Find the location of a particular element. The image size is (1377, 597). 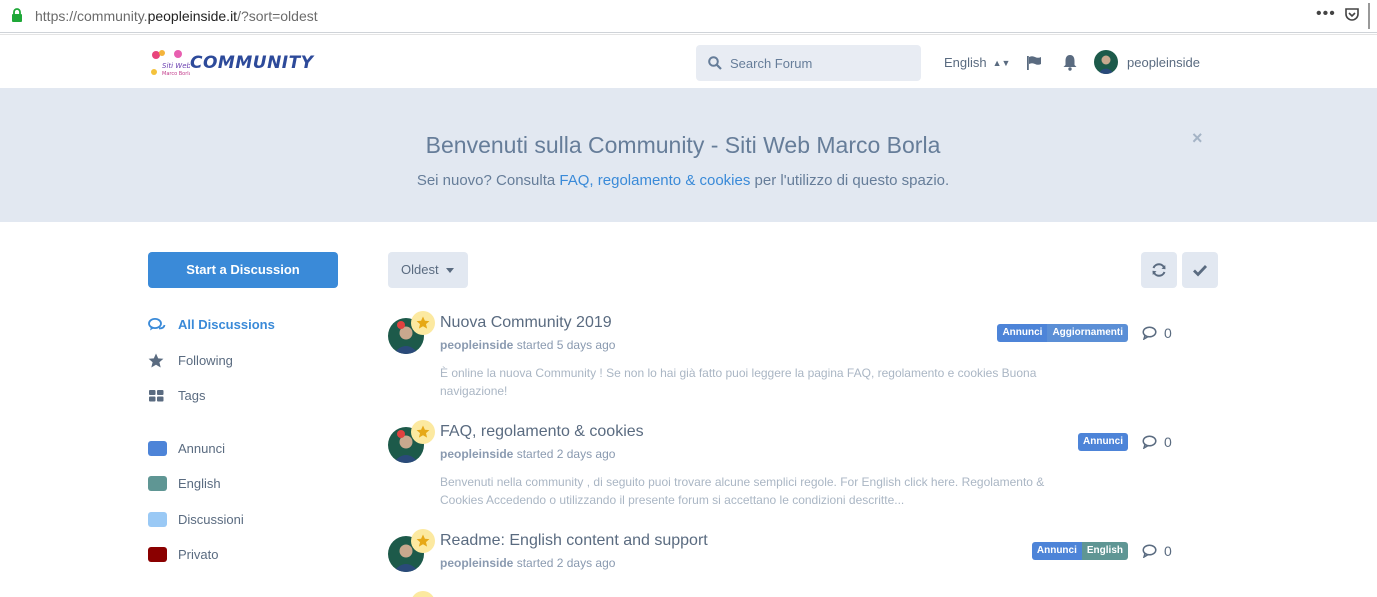

lock-icon is located at coordinates (17, 15).